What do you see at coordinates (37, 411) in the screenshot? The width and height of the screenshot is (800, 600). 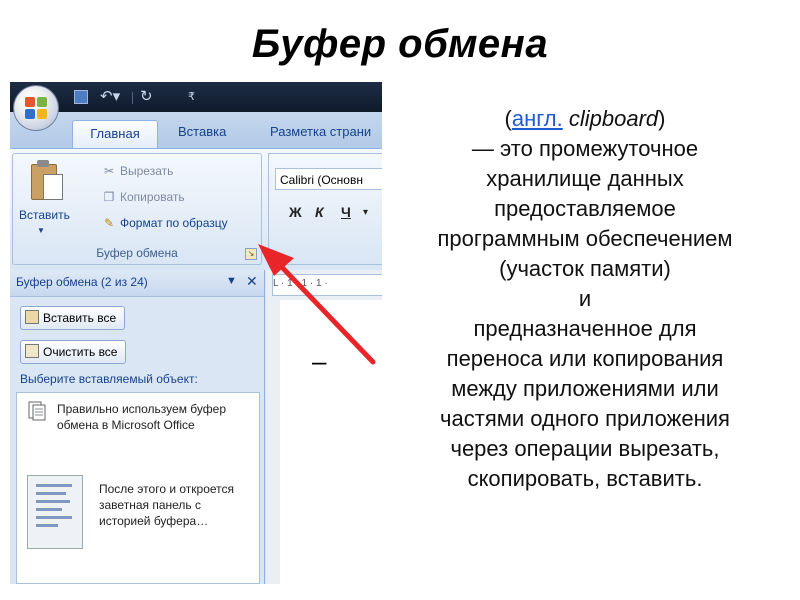 I see `document-icon` at bounding box center [37, 411].